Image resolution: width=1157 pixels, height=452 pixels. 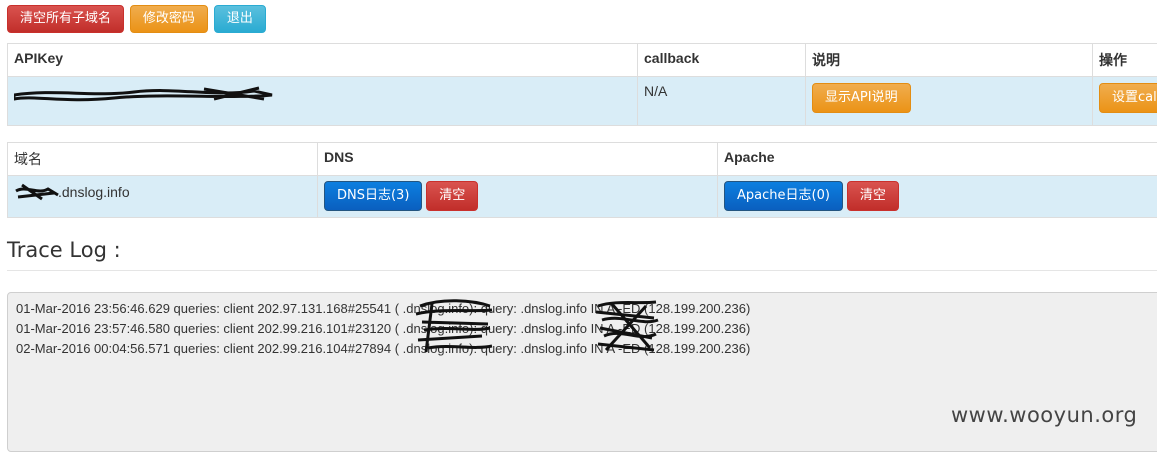 I want to click on toolbar: 清空所有子域名 修改密码 退出, so click(x=137, y=19).